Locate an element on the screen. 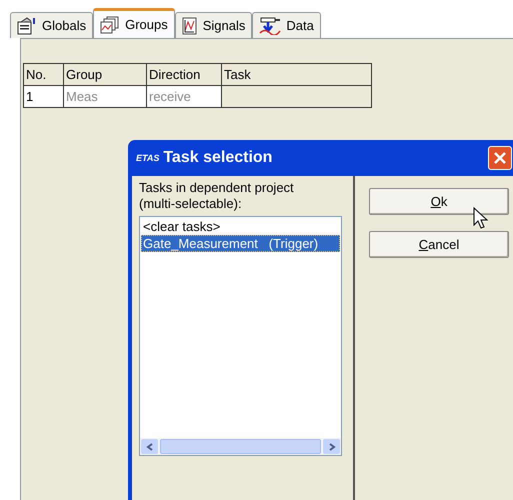 This screenshot has height=500, width=513. column-header: No. is located at coordinates (44, 75).